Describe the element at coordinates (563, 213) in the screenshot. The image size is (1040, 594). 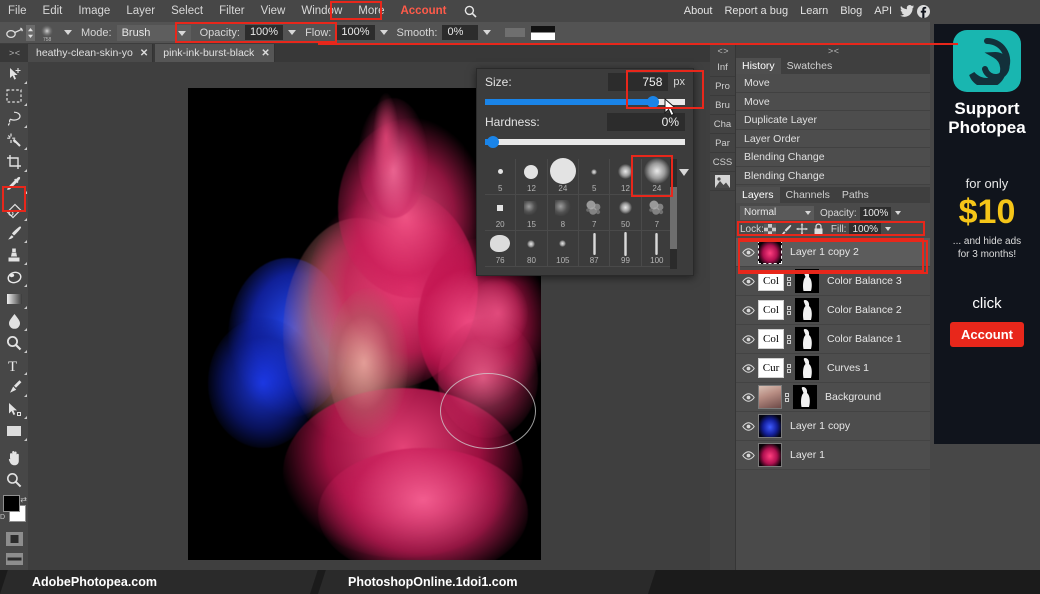
I see `brush-preset-8-8: 8` at that location.